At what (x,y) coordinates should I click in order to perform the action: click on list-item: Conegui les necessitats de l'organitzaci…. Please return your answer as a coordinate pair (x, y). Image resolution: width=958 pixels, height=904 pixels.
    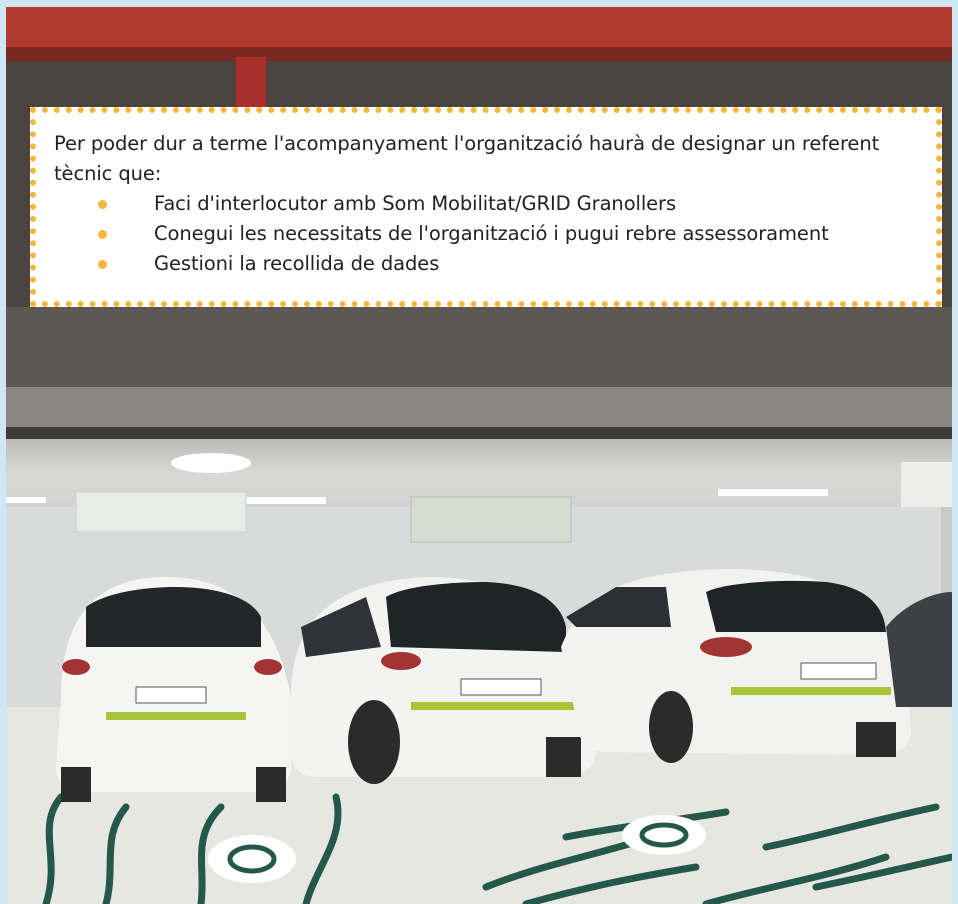
    Looking at the image, I should click on (486, 234).